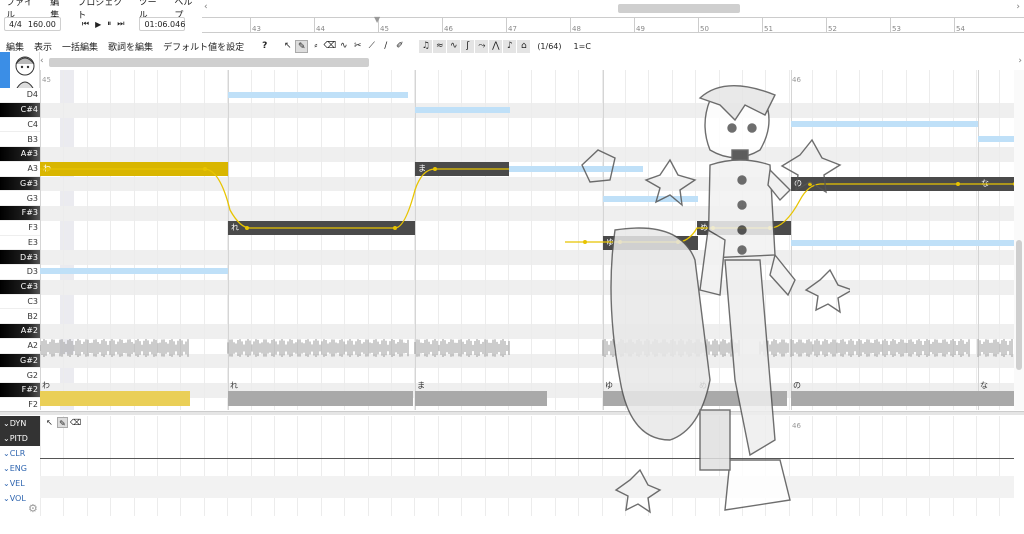 The height and width of the screenshot is (534, 1024). I want to click on piano-key-f-sharp-2: F#2, so click(20, 390).